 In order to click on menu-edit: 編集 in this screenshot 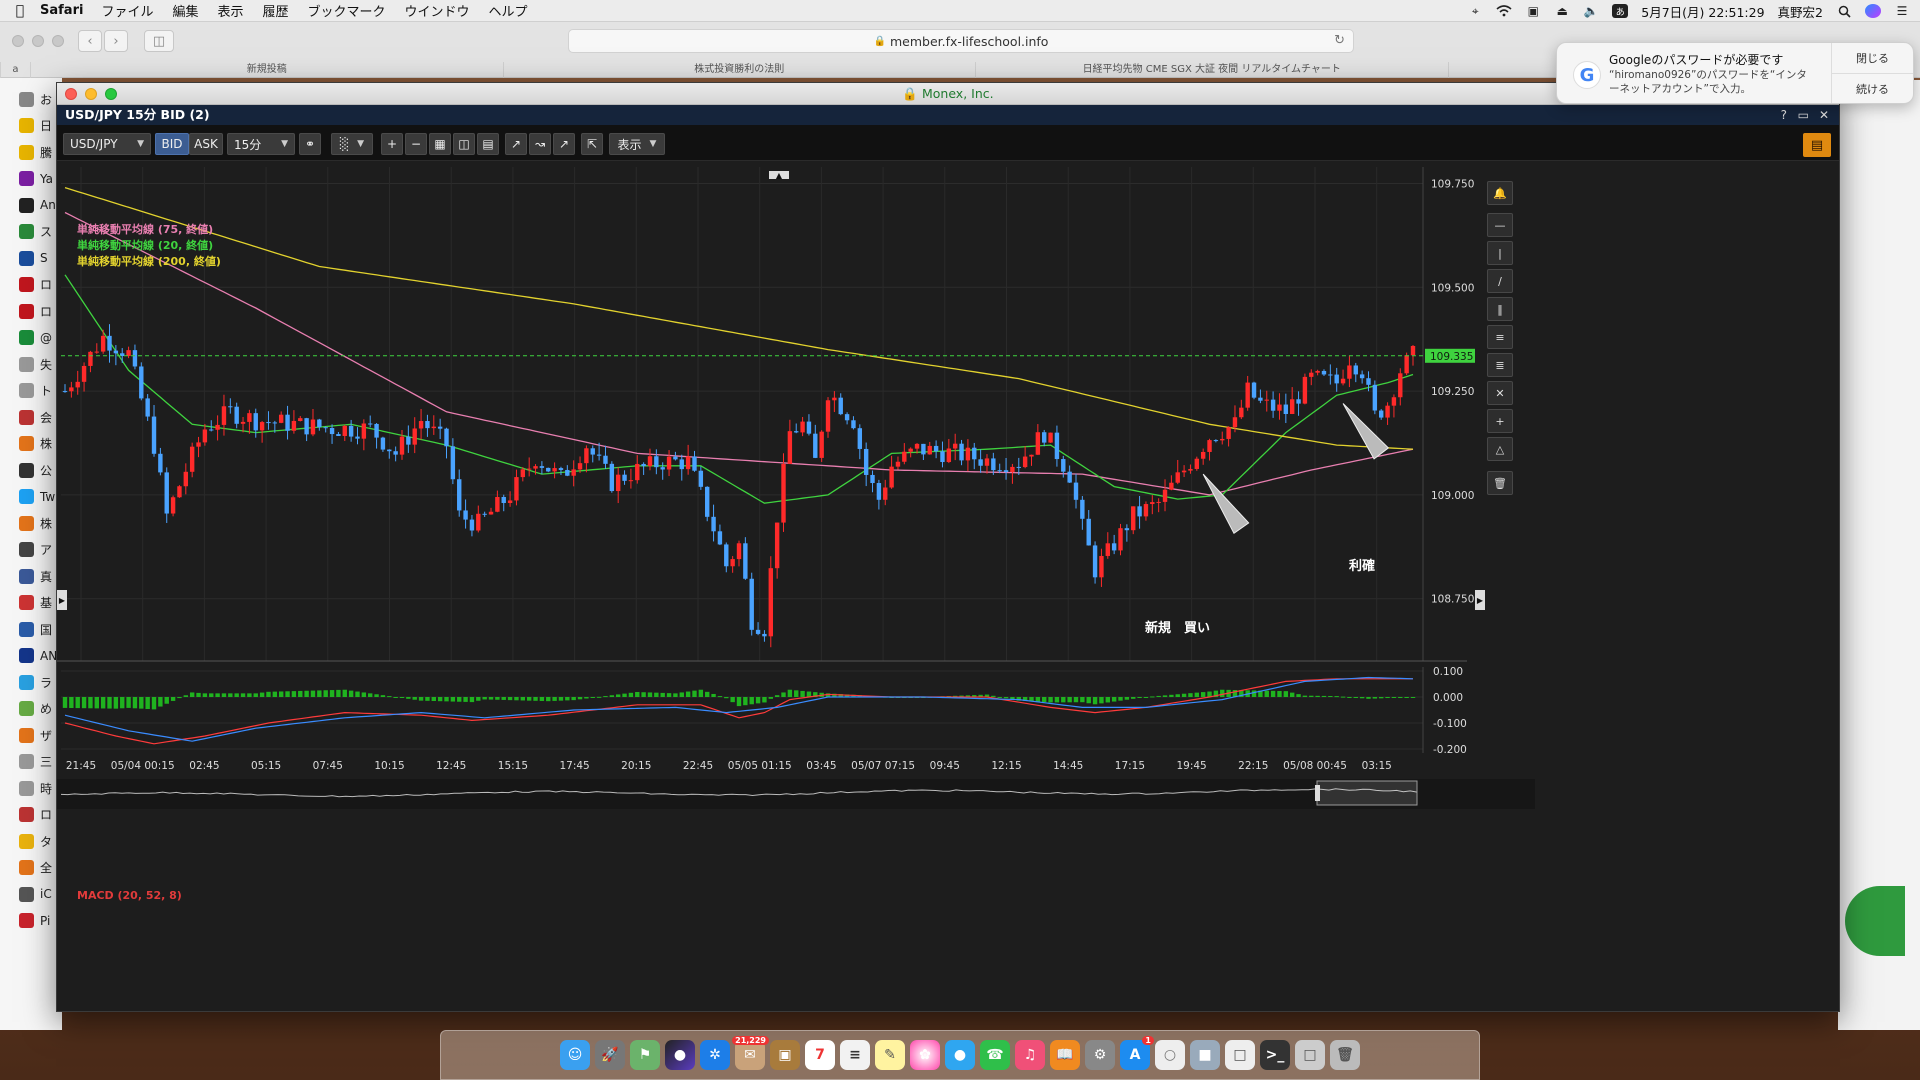, I will do `click(185, 10)`.